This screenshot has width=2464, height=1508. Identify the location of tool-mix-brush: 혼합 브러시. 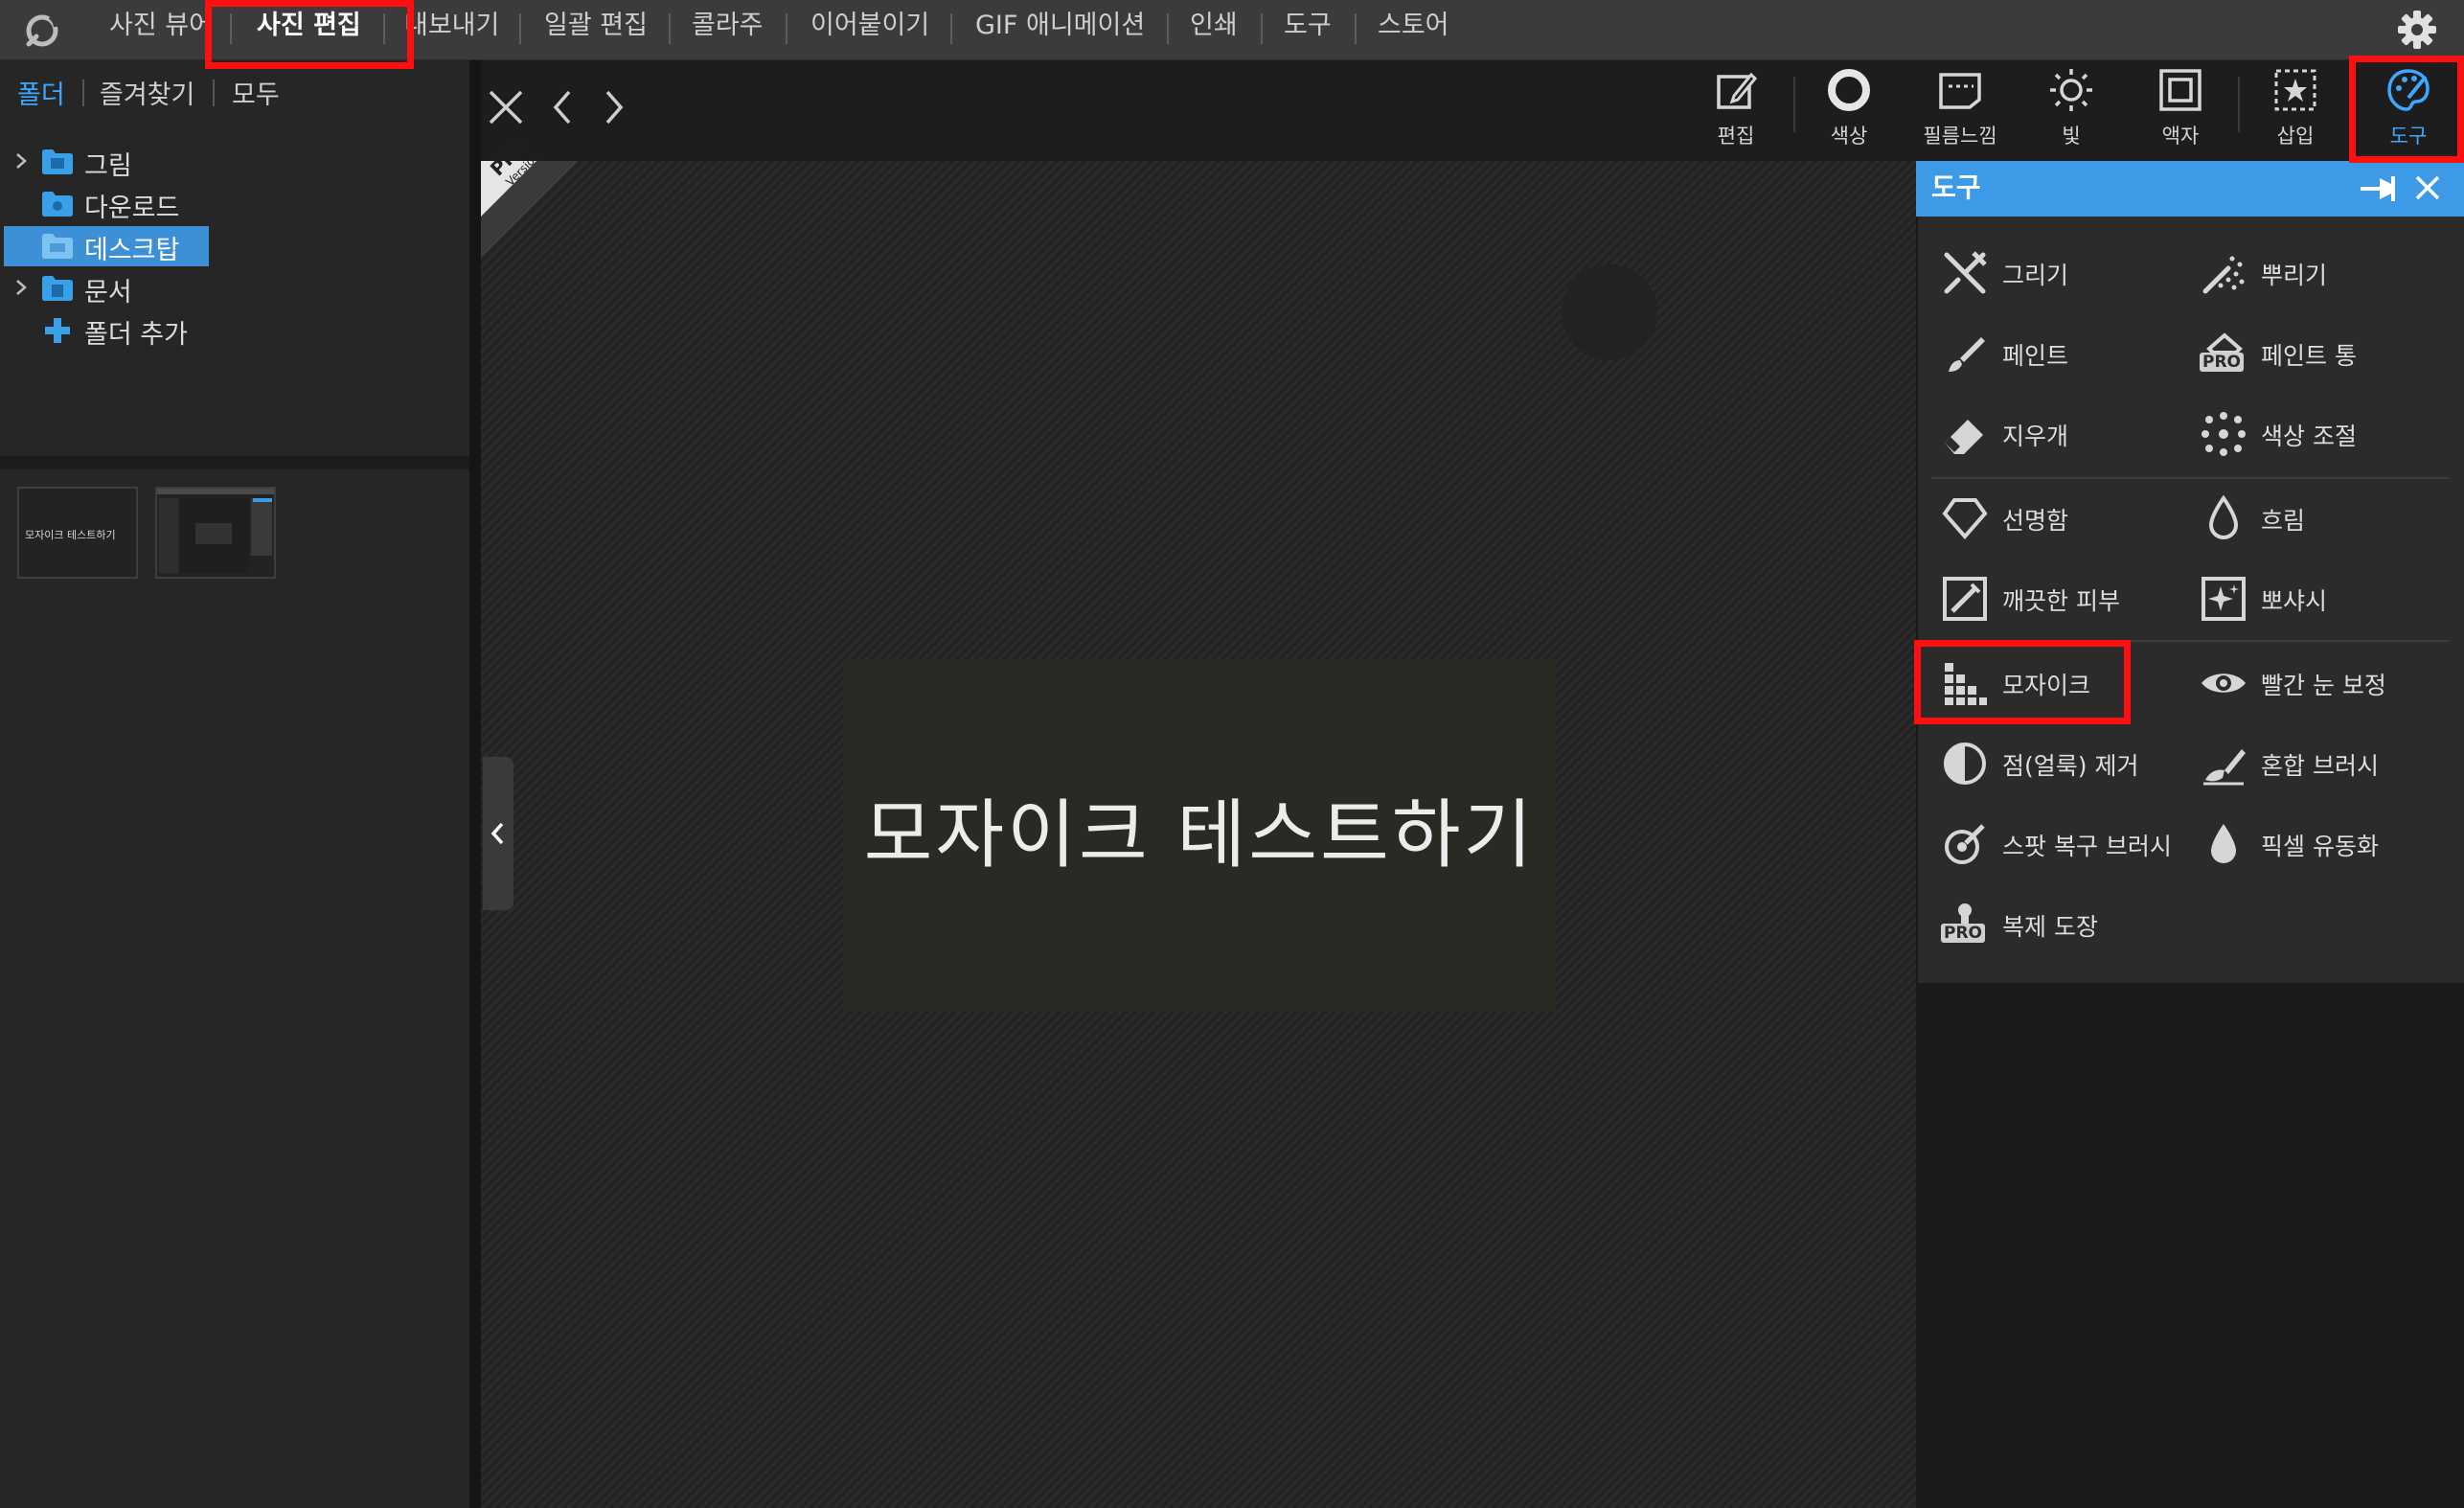
(2326, 764).